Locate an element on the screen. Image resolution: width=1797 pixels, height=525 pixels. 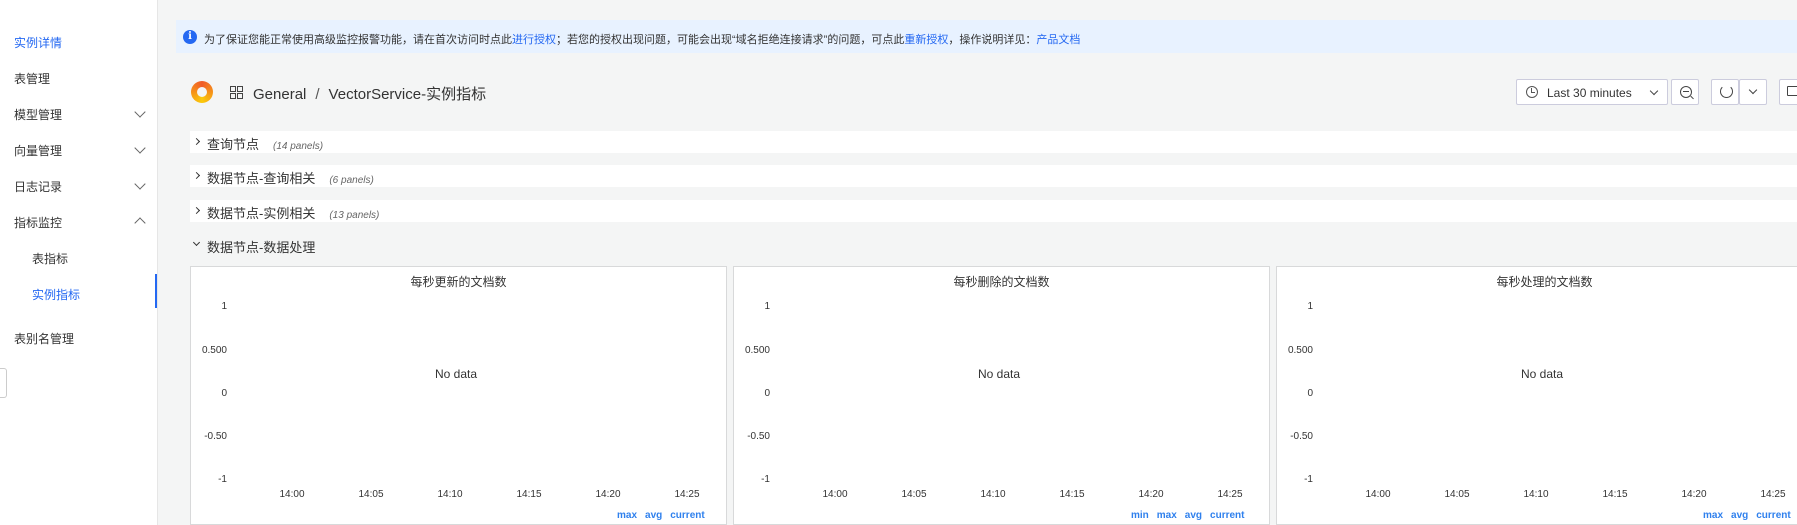
row-title-text: 数据节点-实例相关 is located at coordinates (261, 213).